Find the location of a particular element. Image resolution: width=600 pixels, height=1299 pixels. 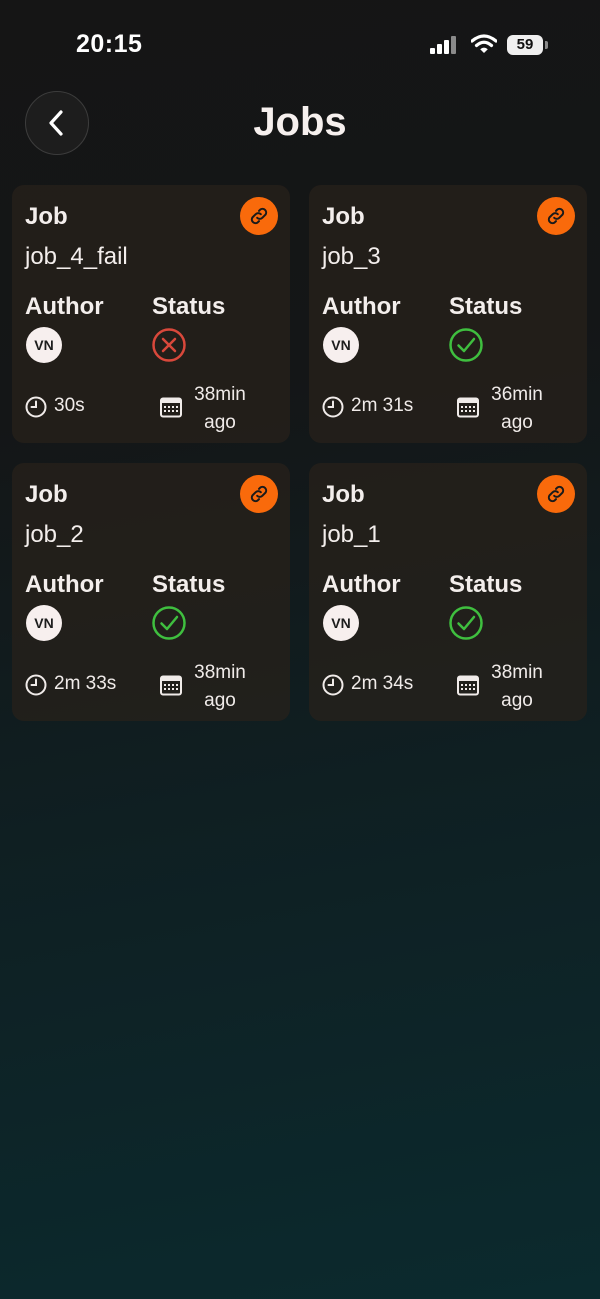

battery-icon: 59 is located at coordinates (525, 45).